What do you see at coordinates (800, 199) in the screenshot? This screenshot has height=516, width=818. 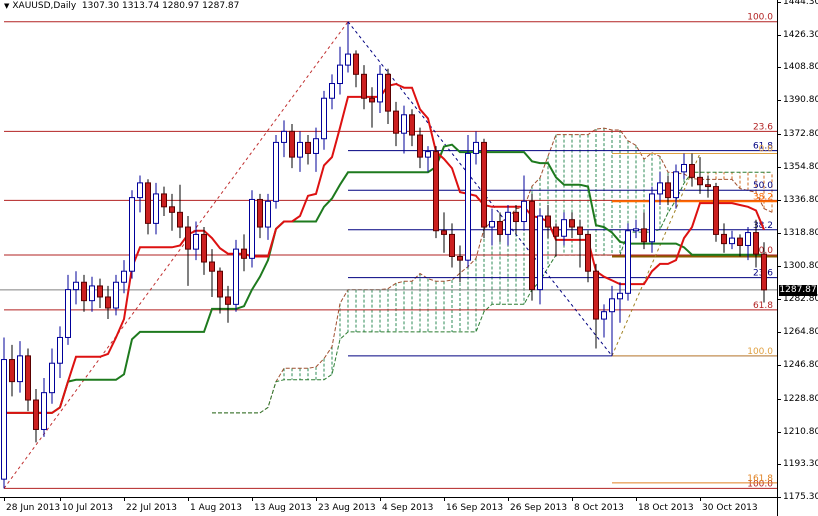 I see `y-tick-label: 1336.80` at bounding box center [800, 199].